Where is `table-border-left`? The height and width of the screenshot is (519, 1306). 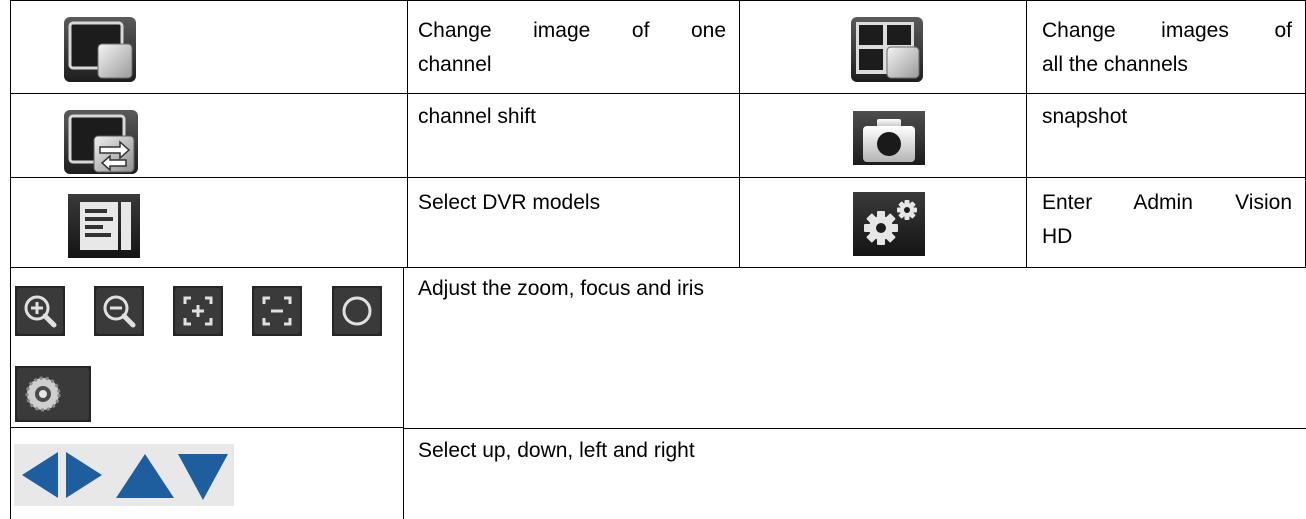 table-border-left is located at coordinates (10, 259).